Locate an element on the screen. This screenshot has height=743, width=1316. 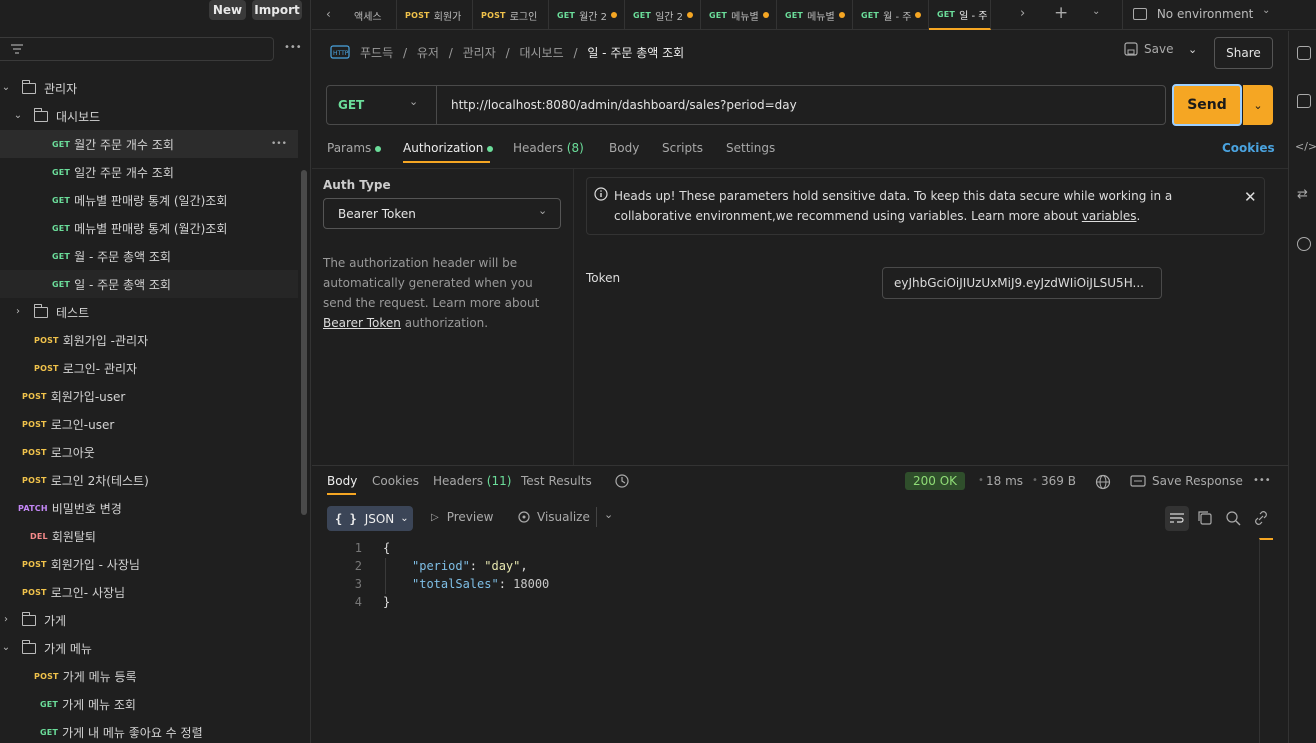
cookies-link: Cookies is located at coordinates (1248, 148).